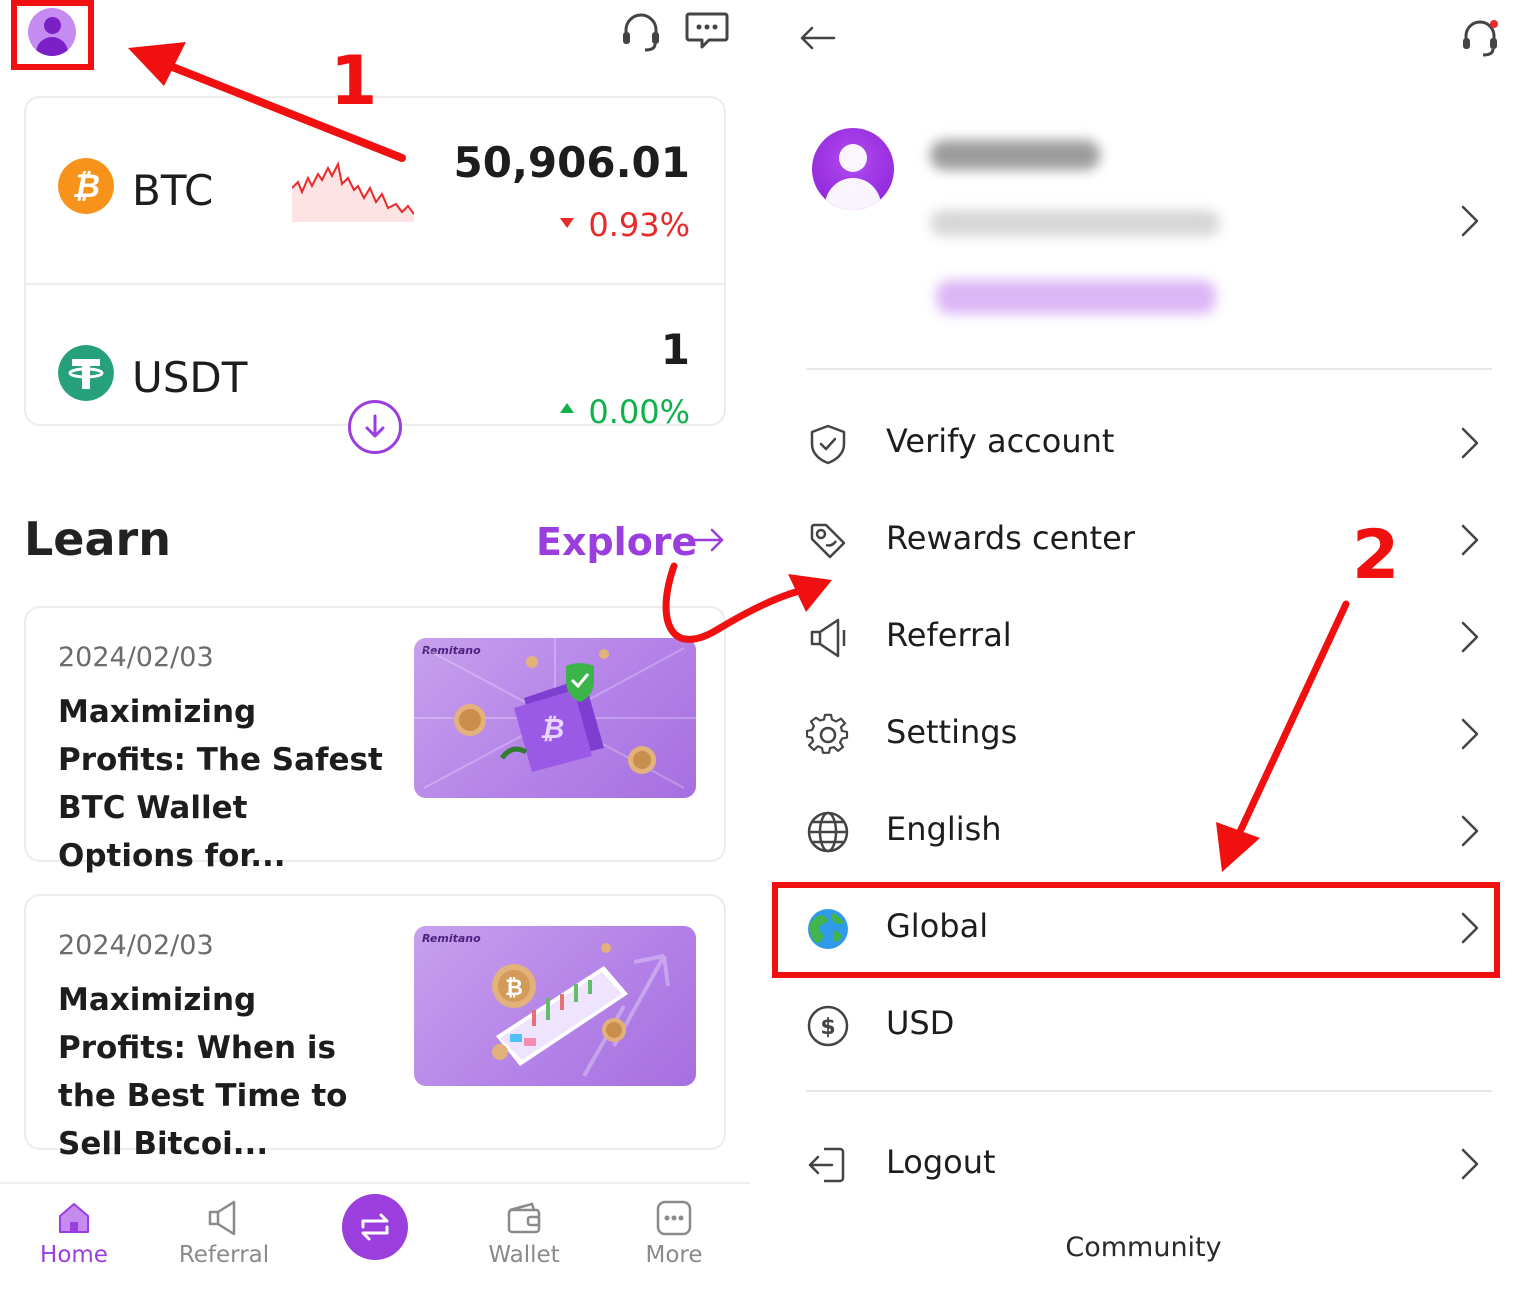 The image size is (1517, 1294). What do you see at coordinates (173, 190) in the screenshot?
I see `coin-symbol: BTC` at bounding box center [173, 190].